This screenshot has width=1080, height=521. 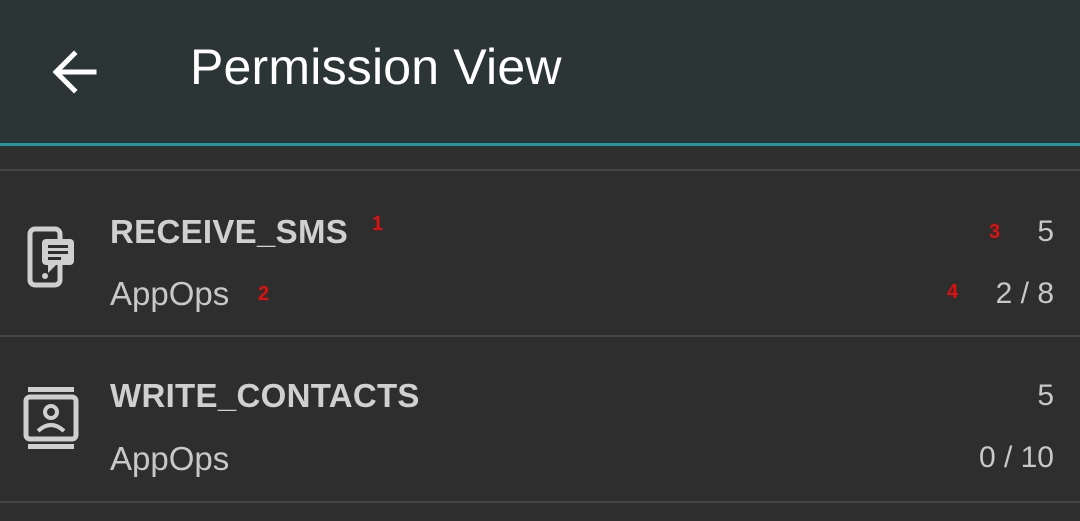 I want to click on granted-ratio: 0 / 10, so click(x=1016, y=457).